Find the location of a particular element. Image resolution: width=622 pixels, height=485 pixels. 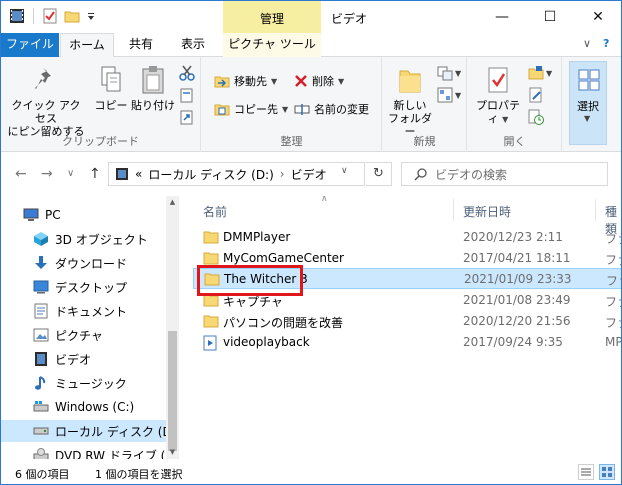

close-button: ✕ is located at coordinates (598, 17).